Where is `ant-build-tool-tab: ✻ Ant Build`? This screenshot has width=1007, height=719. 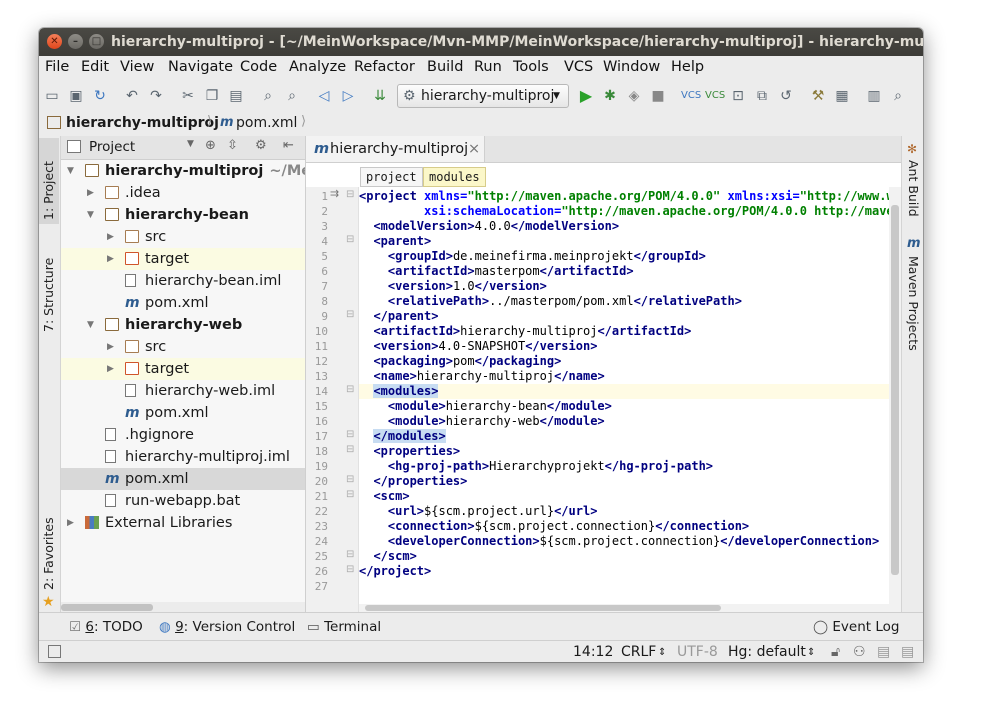 ant-build-tool-tab: ✻ Ant Build is located at coordinates (912, 182).